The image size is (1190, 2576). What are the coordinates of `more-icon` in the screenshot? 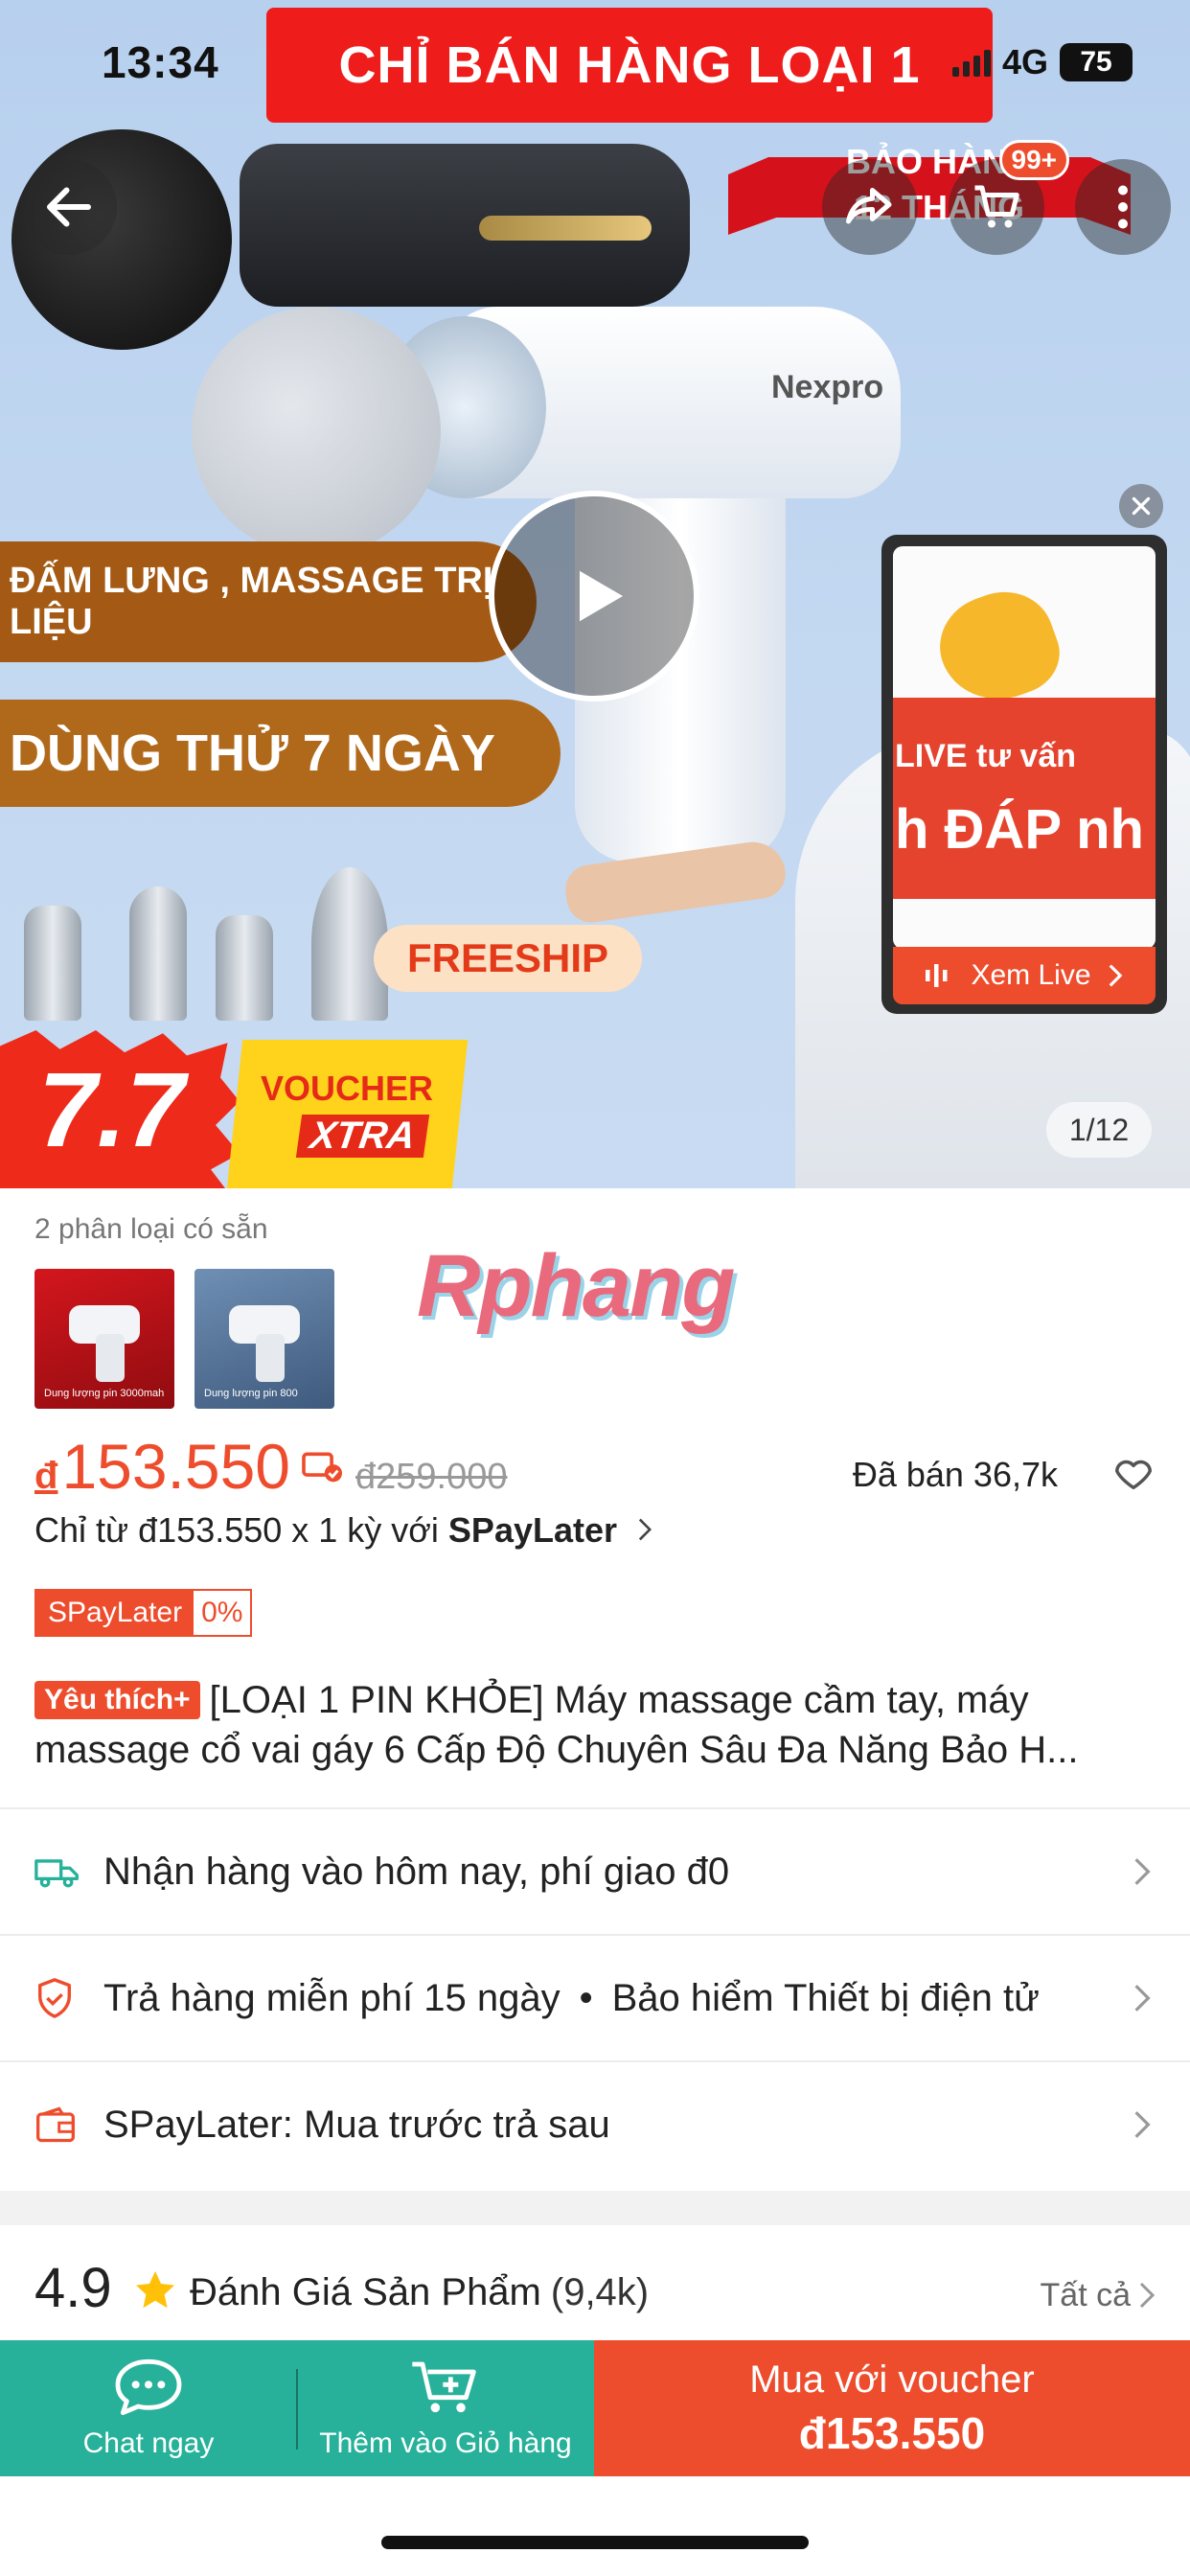 It's located at (1123, 207).